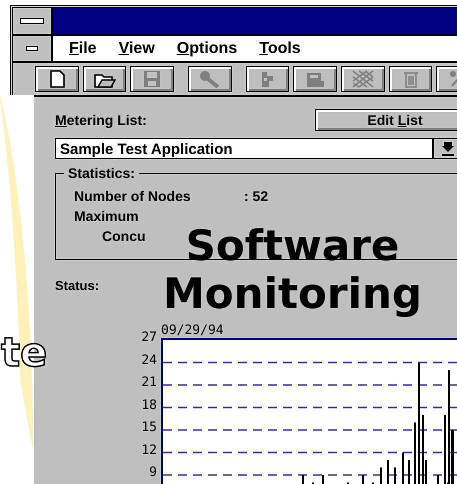  I want to click on statistic-label: Maximum, so click(107, 217).